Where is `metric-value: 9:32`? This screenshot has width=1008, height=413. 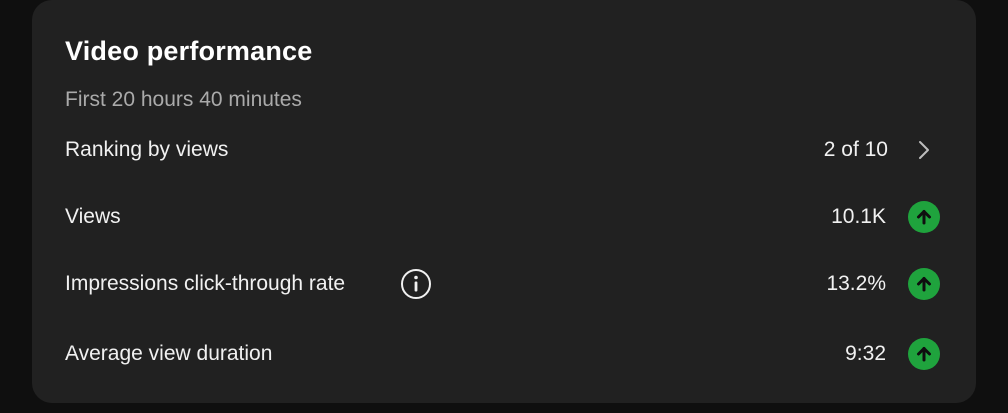 metric-value: 9:32 is located at coordinates (865, 353).